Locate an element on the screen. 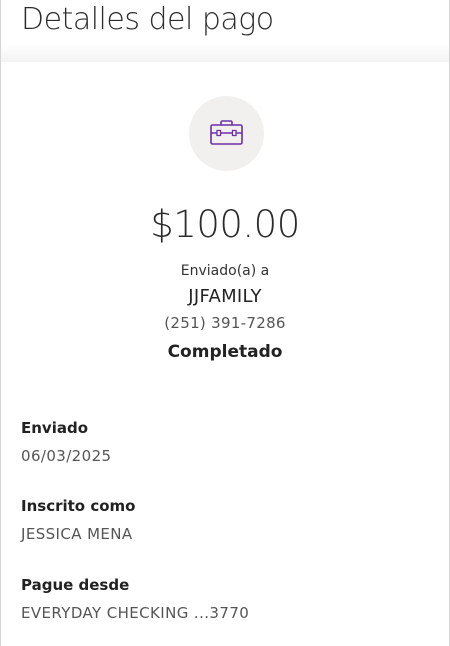  header: Detalles del pago is located at coordinates (225, 31).